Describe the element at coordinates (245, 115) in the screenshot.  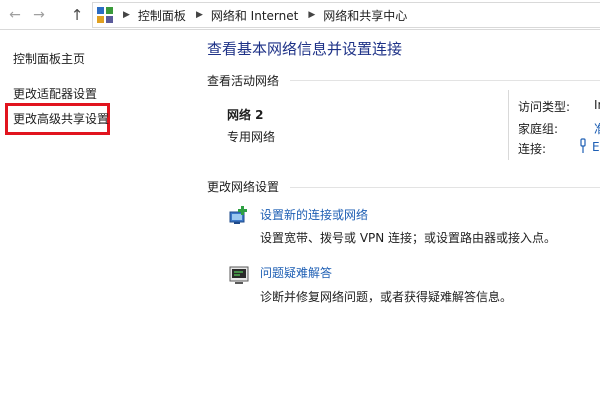
I see `network-name: 网络 2` at that location.